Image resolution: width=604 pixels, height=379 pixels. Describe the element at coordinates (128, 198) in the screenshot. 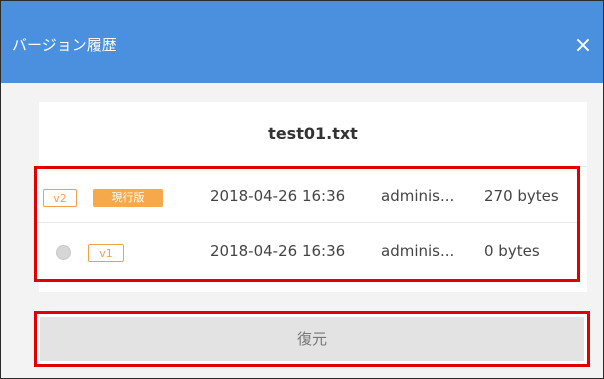

I see `current-version-badge: 現行版` at that location.